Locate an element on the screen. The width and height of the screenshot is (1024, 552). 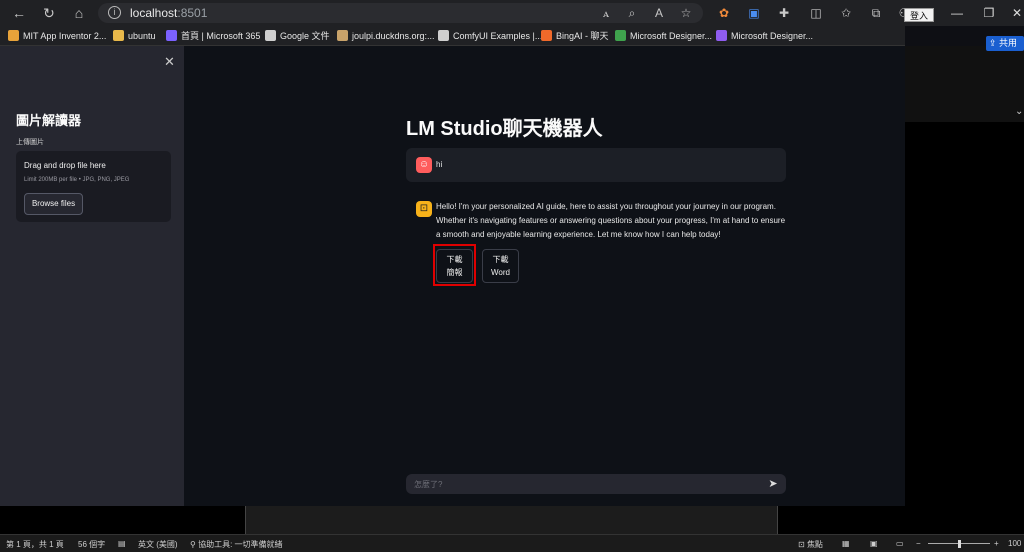
close-sidebar-icon: ✕ is located at coordinates (169, 62).